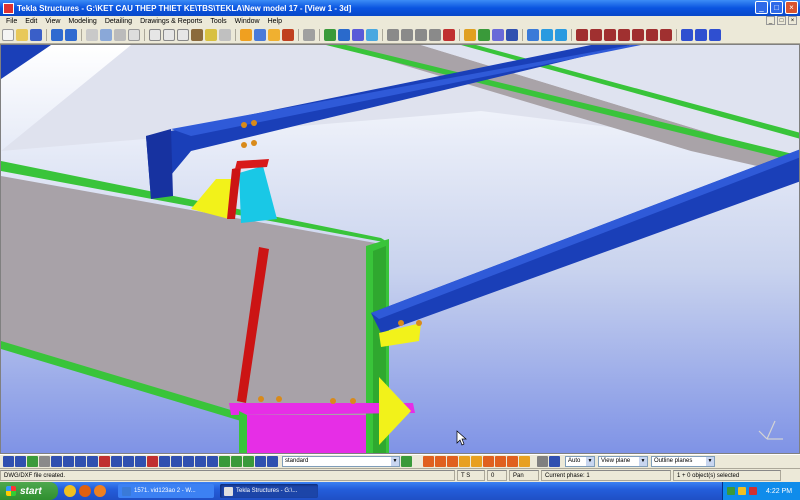 The width and height of the screenshot is (800, 500). I want to click on snap-nearest-icon, so click(652, 35).